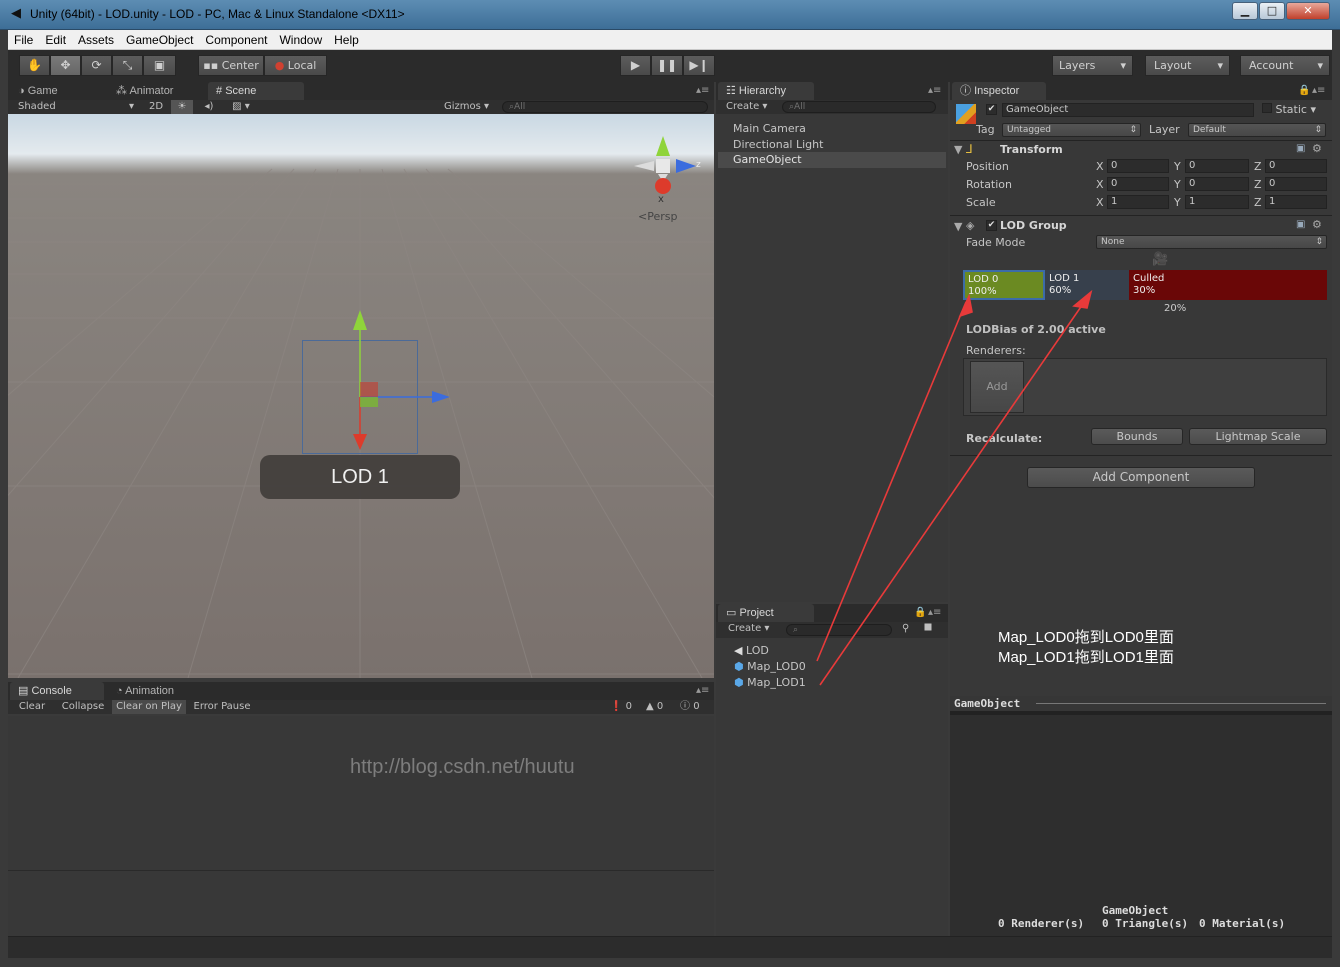 The height and width of the screenshot is (967, 1340). What do you see at coordinates (1245, 11) in the screenshot?
I see `minimize-button: ▁` at bounding box center [1245, 11].